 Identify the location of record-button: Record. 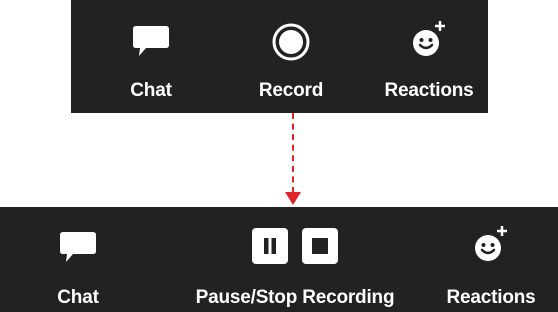
(291, 56).